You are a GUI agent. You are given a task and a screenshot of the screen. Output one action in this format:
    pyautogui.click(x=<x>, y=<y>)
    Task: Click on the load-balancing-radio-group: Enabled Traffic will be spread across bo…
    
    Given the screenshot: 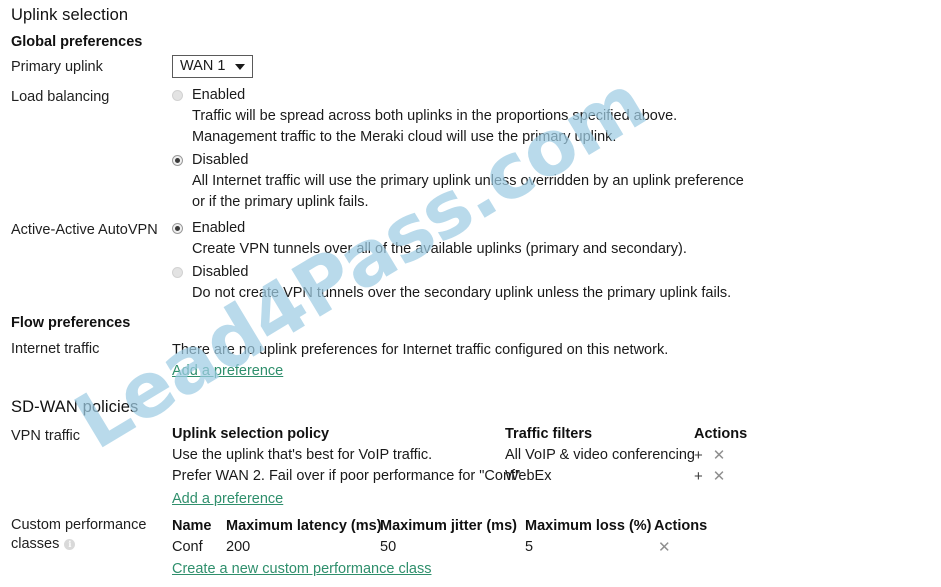 What is the action you would take?
    pyautogui.click(x=458, y=149)
    